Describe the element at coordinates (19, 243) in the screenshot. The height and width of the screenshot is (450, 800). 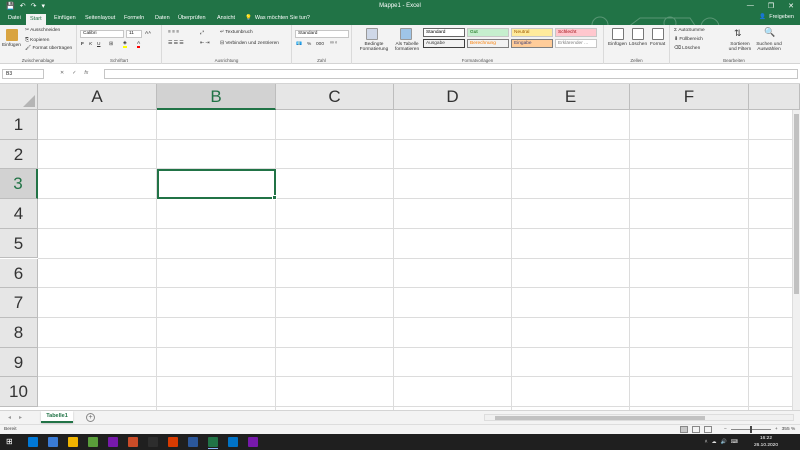
I see `row-header-5: 5` at that location.